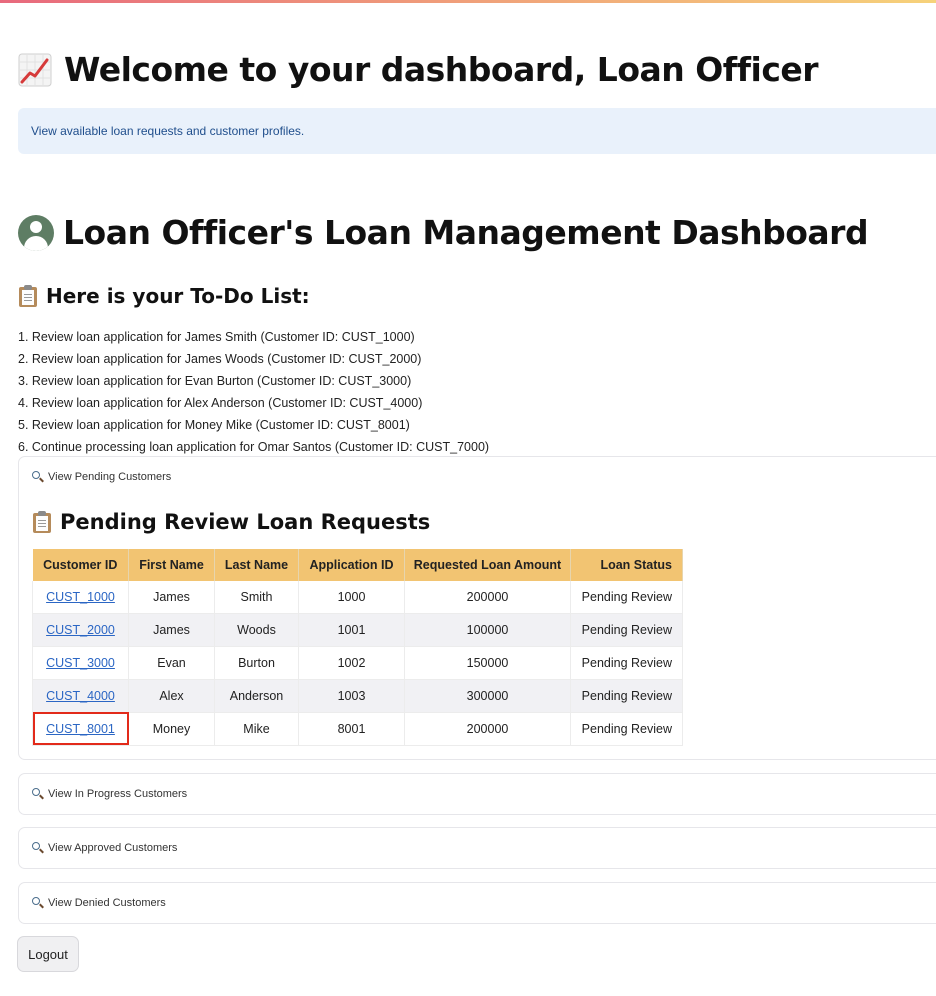  I want to click on customer-id-cell: CUST_4000, so click(80, 696).